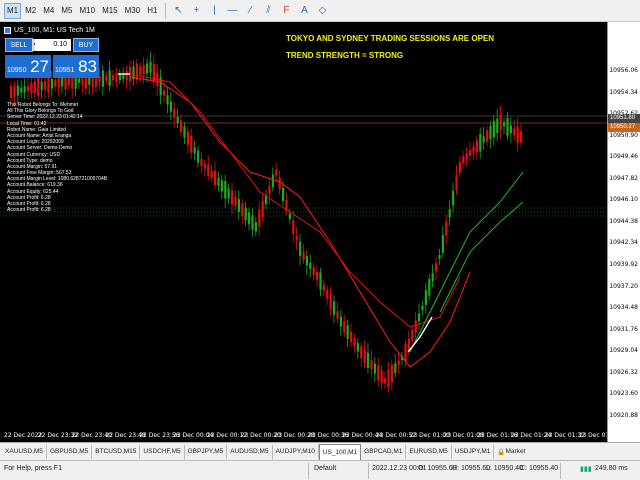 The width and height of the screenshot is (640, 480). I want to click on chart-tab-label: US_100,M1, so click(340, 452).